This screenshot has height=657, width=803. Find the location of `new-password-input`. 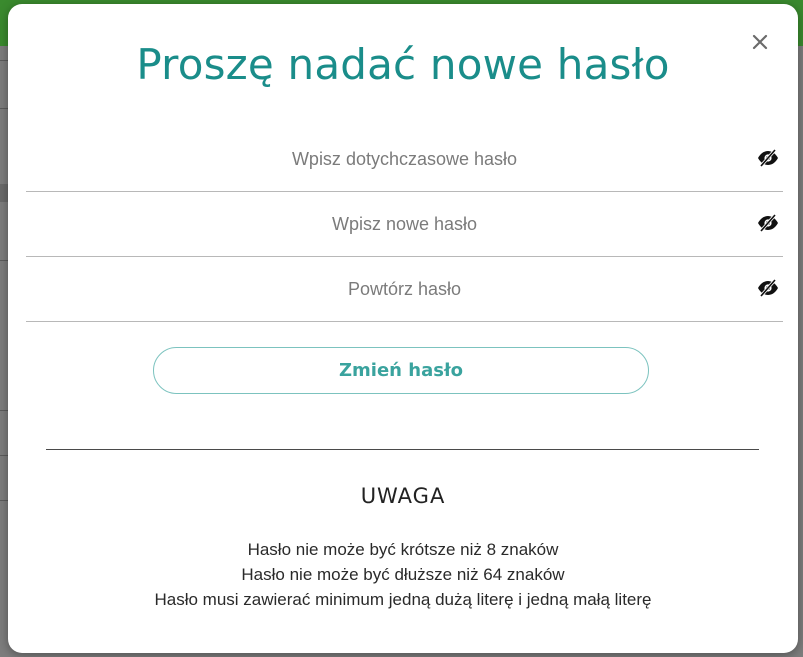

new-password-input is located at coordinates (404, 224).